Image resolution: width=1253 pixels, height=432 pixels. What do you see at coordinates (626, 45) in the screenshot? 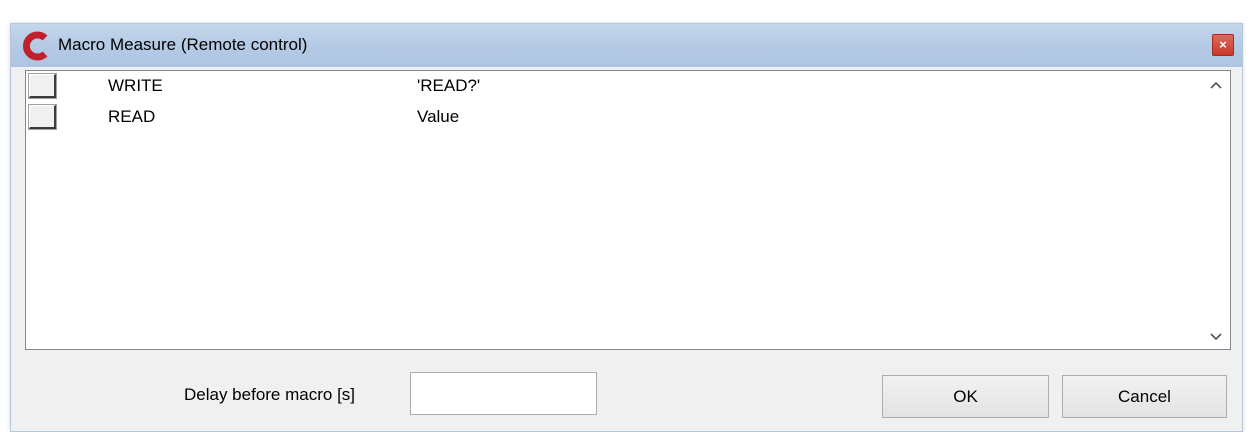
I see `title-bar: Macro Measure (Remote control) ×` at bounding box center [626, 45].